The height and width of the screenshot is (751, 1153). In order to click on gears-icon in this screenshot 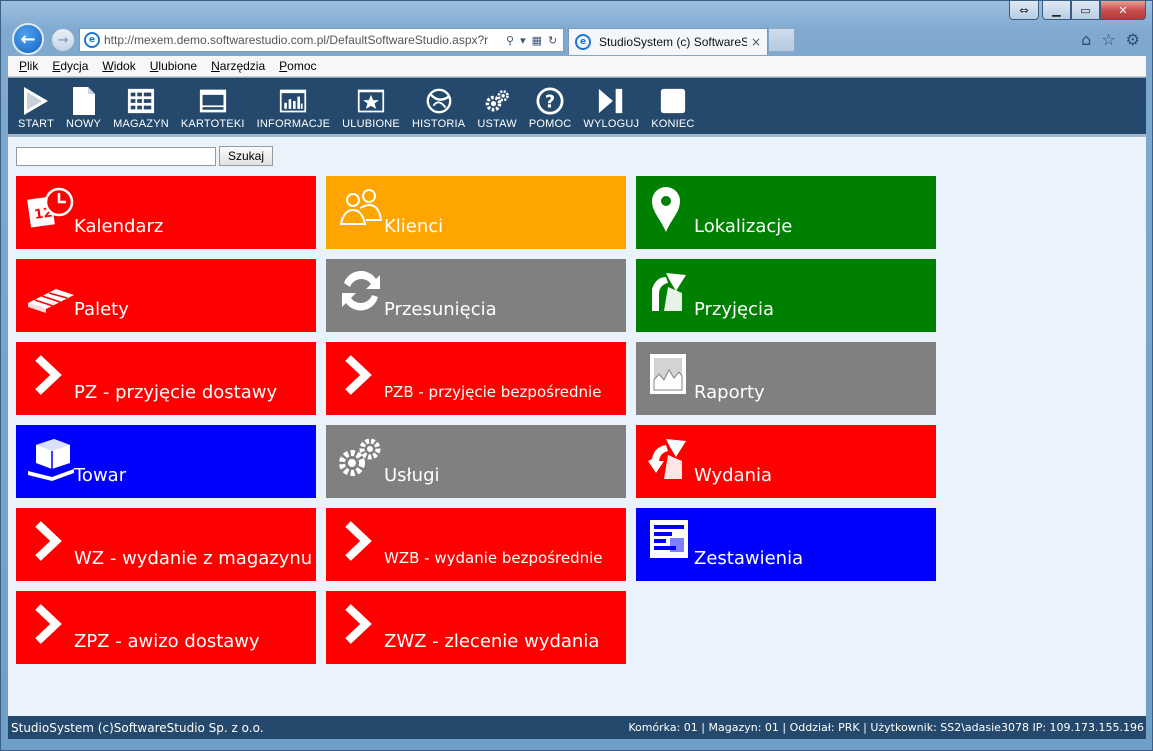, I will do `click(360, 457)`.